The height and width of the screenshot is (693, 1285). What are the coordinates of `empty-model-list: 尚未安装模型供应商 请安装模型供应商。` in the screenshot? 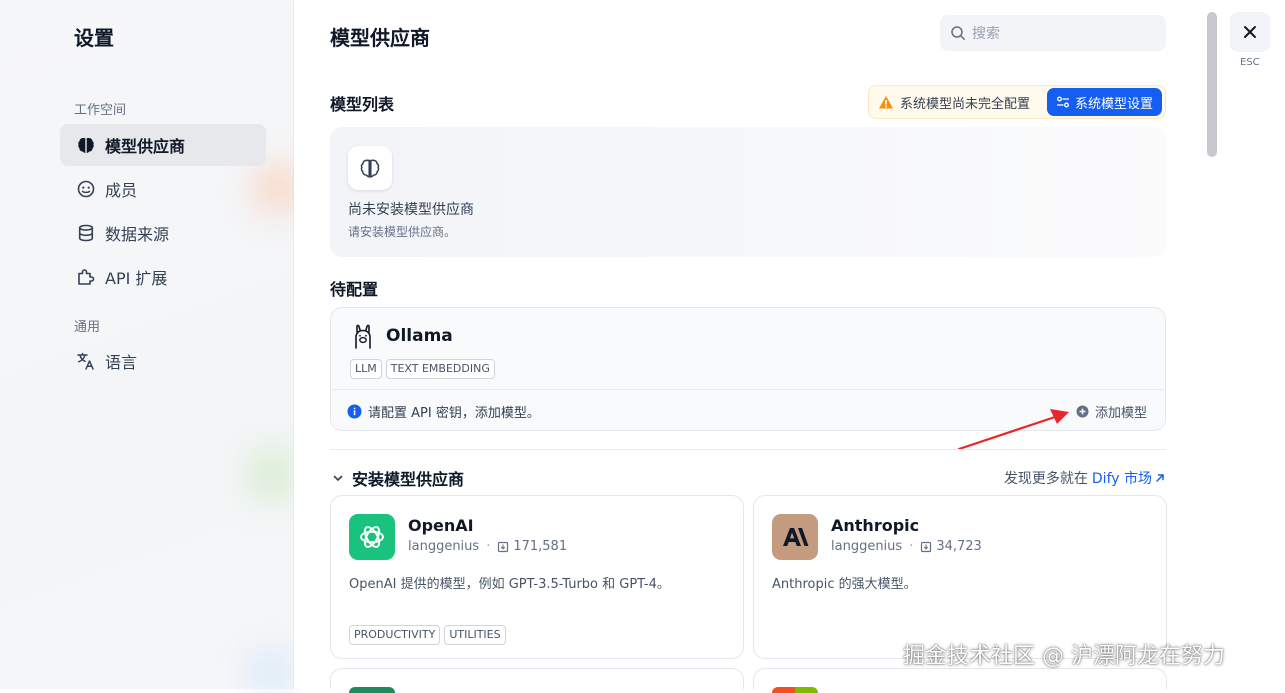 It's located at (748, 192).